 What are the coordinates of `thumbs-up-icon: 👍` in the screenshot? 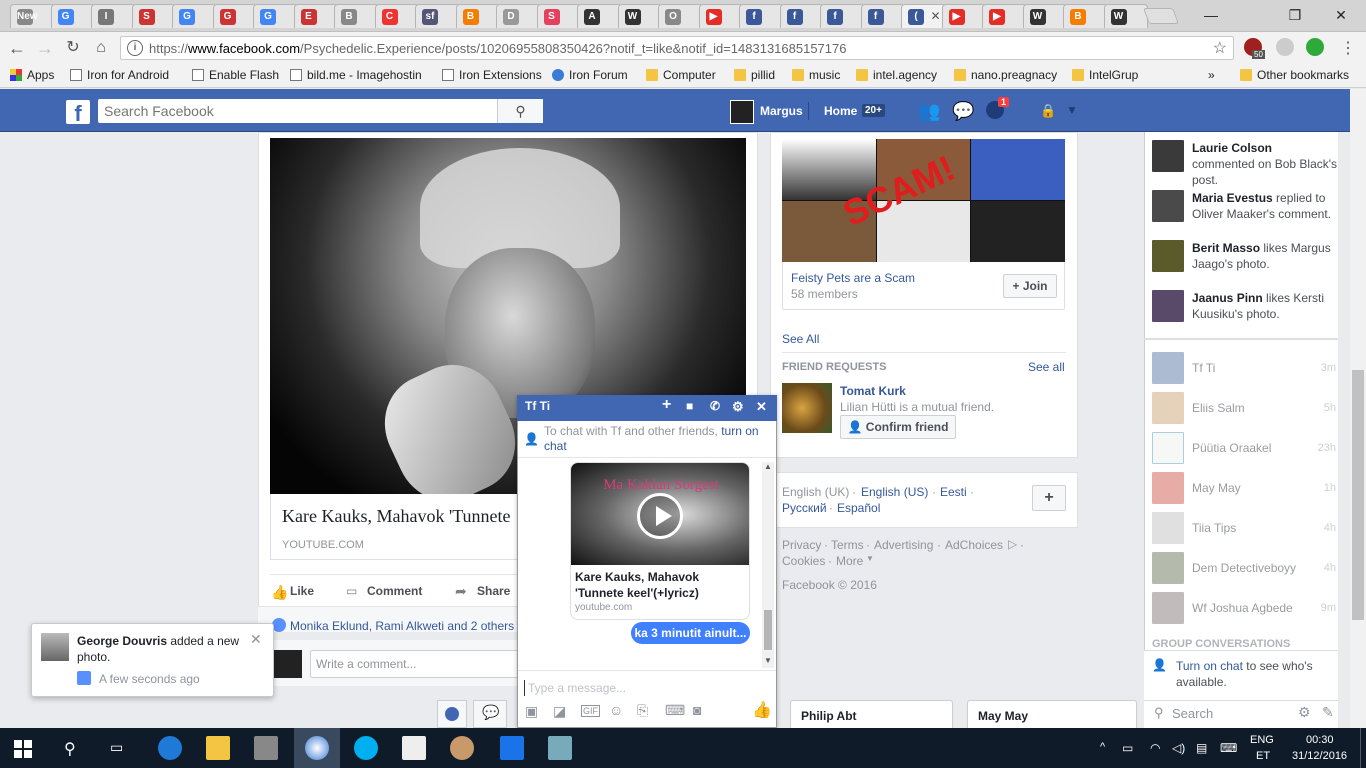 It's located at (762, 710).